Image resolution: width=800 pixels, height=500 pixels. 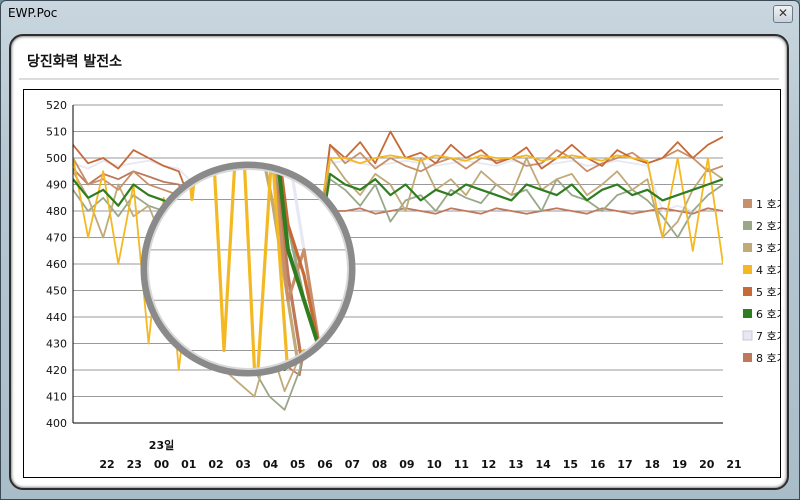 I want to click on x-tick-label: 00, so click(x=162, y=464).